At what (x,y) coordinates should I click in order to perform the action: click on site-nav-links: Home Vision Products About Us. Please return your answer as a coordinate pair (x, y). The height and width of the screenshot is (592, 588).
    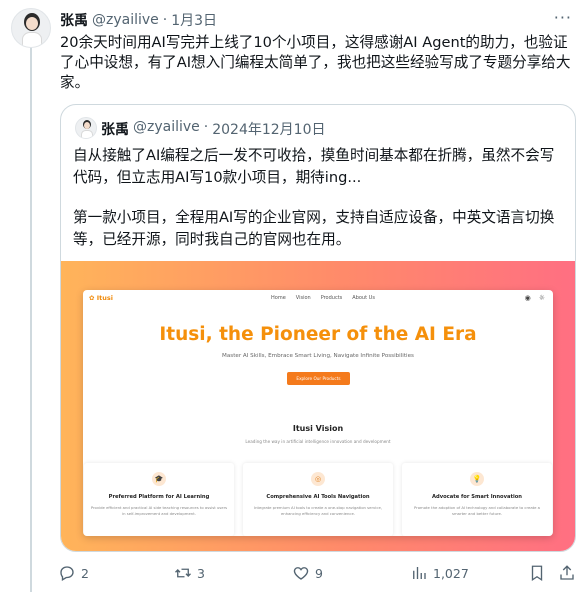
    Looking at the image, I should click on (323, 298).